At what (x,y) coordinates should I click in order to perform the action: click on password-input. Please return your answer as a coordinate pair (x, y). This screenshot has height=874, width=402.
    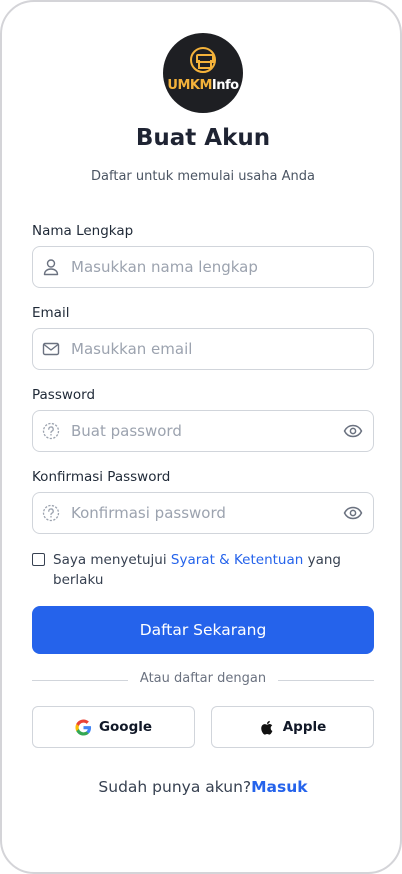
    Looking at the image, I should click on (201, 431).